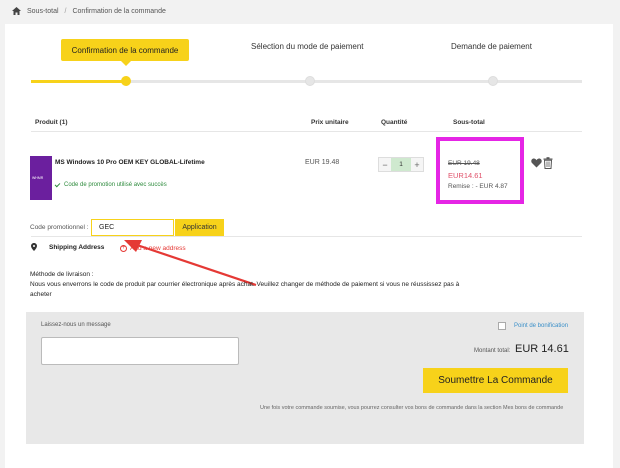 The width and height of the screenshot is (620, 468). I want to click on plus-circle-icon: +, so click(123, 248).